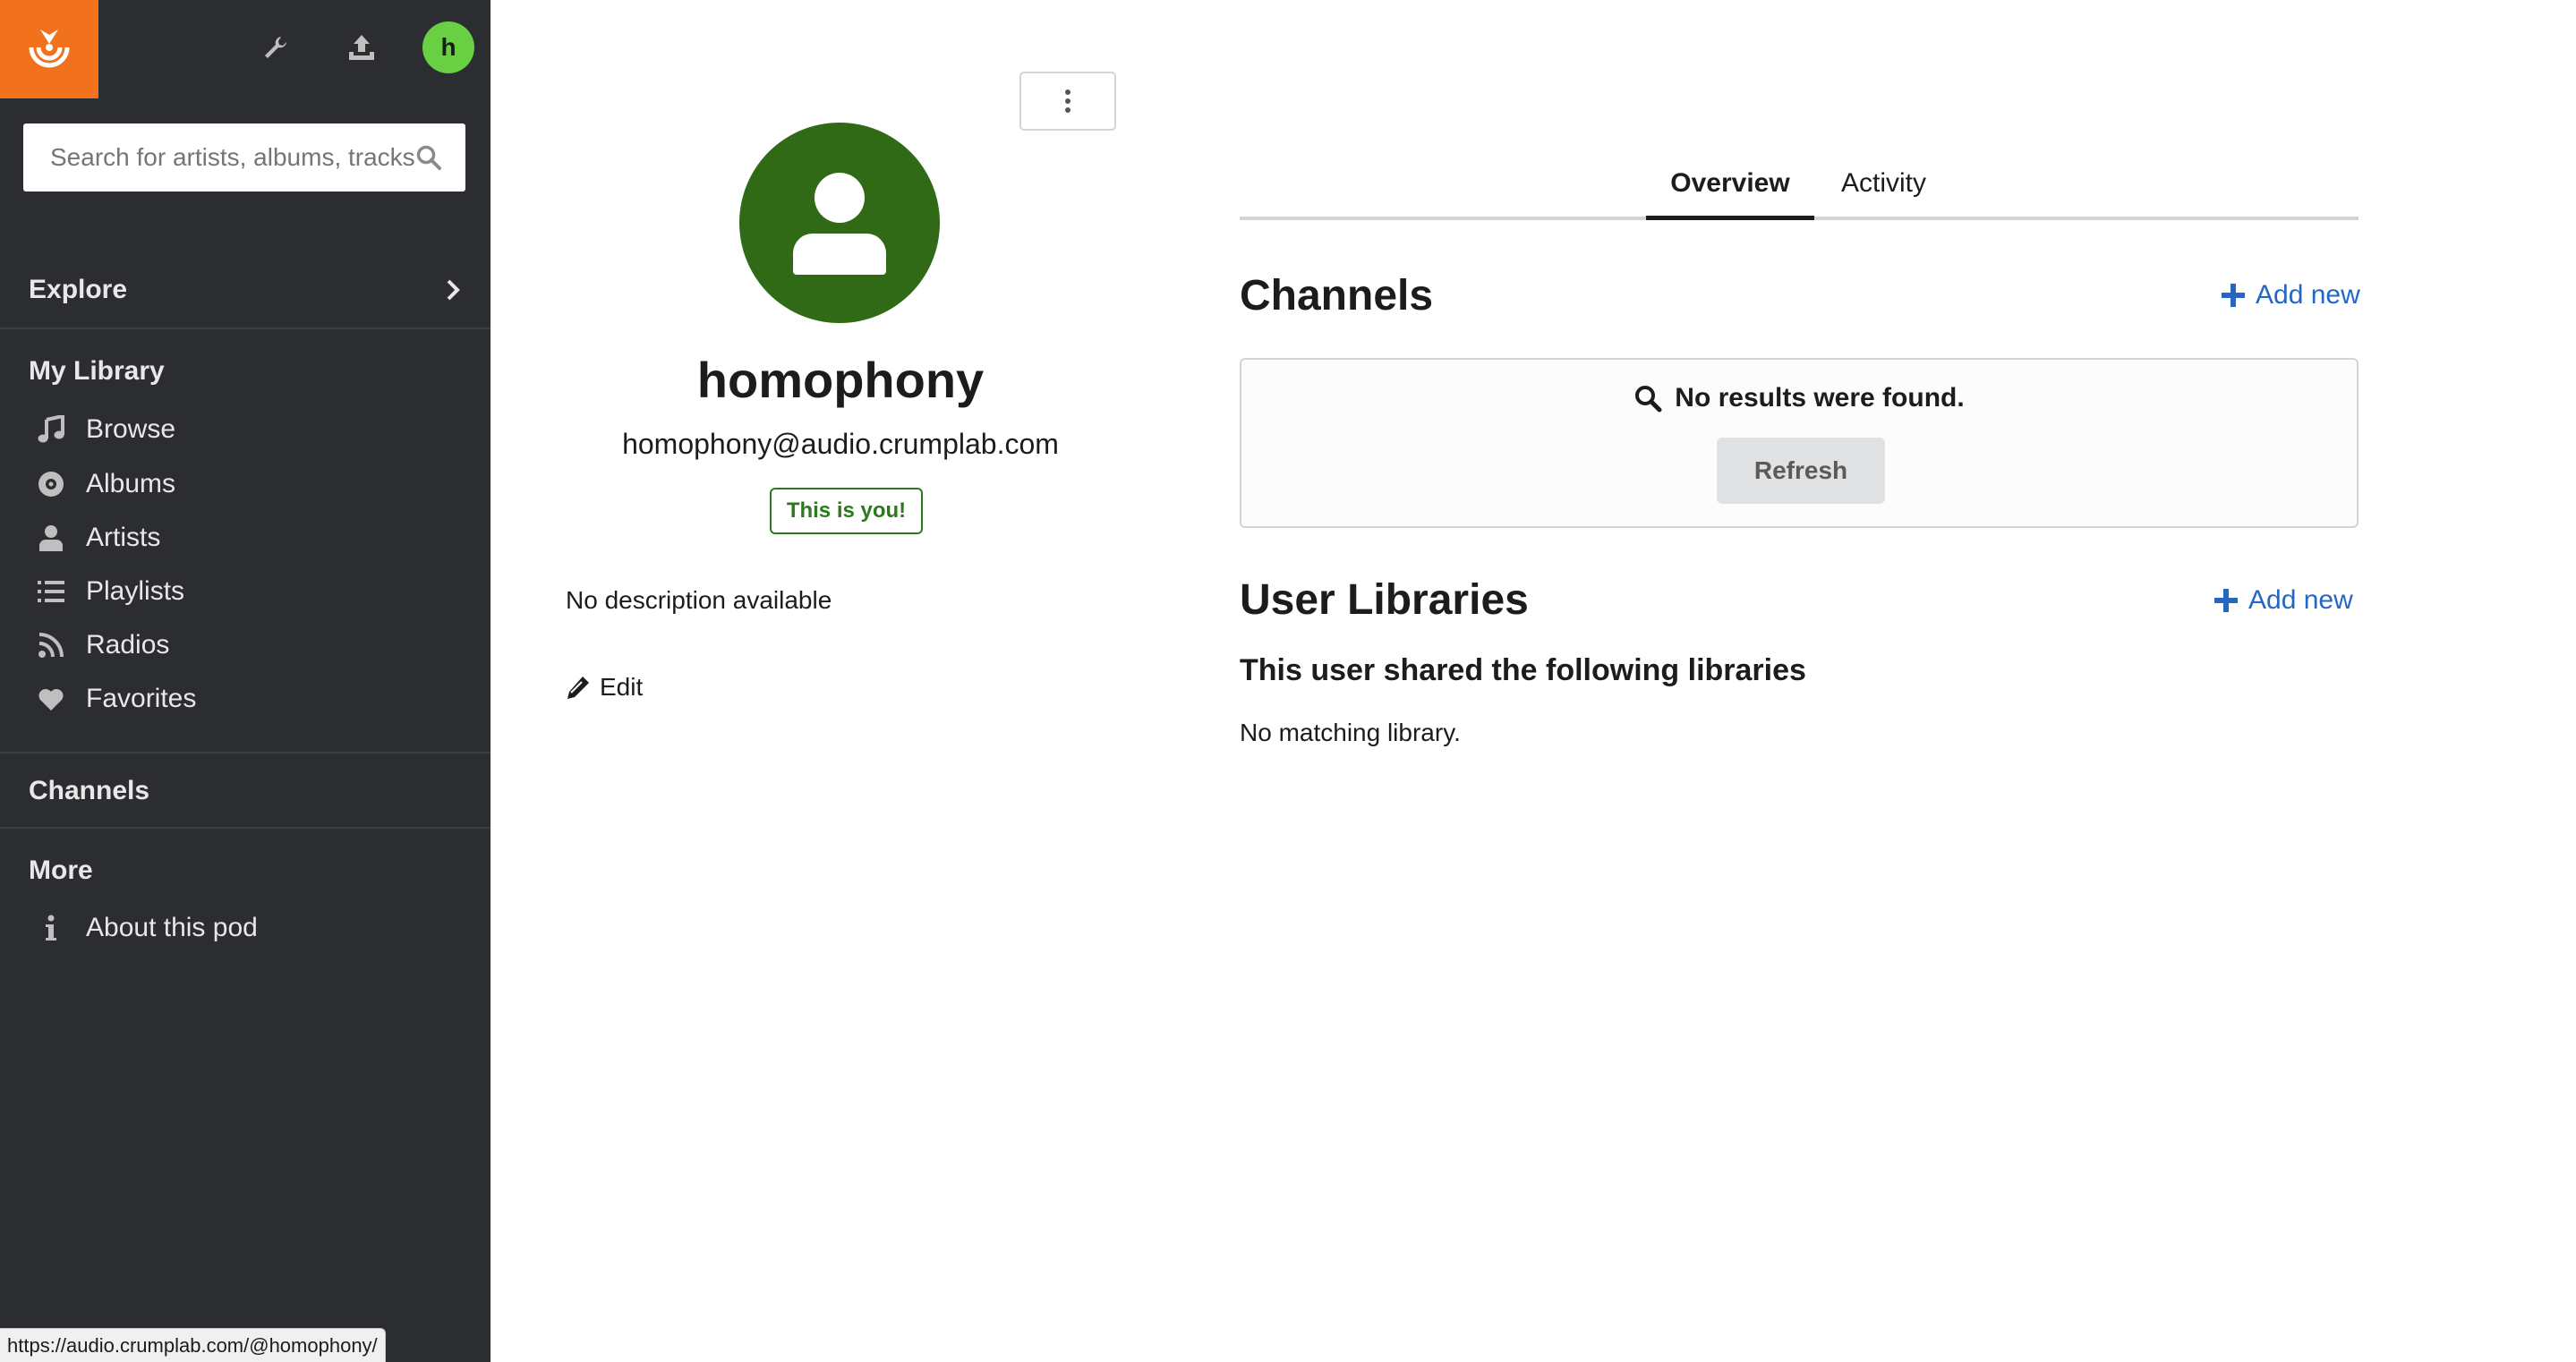 Image resolution: width=2576 pixels, height=1362 pixels. Describe the element at coordinates (141, 699) in the screenshot. I see `sidebar-item-label: Favorites` at that location.